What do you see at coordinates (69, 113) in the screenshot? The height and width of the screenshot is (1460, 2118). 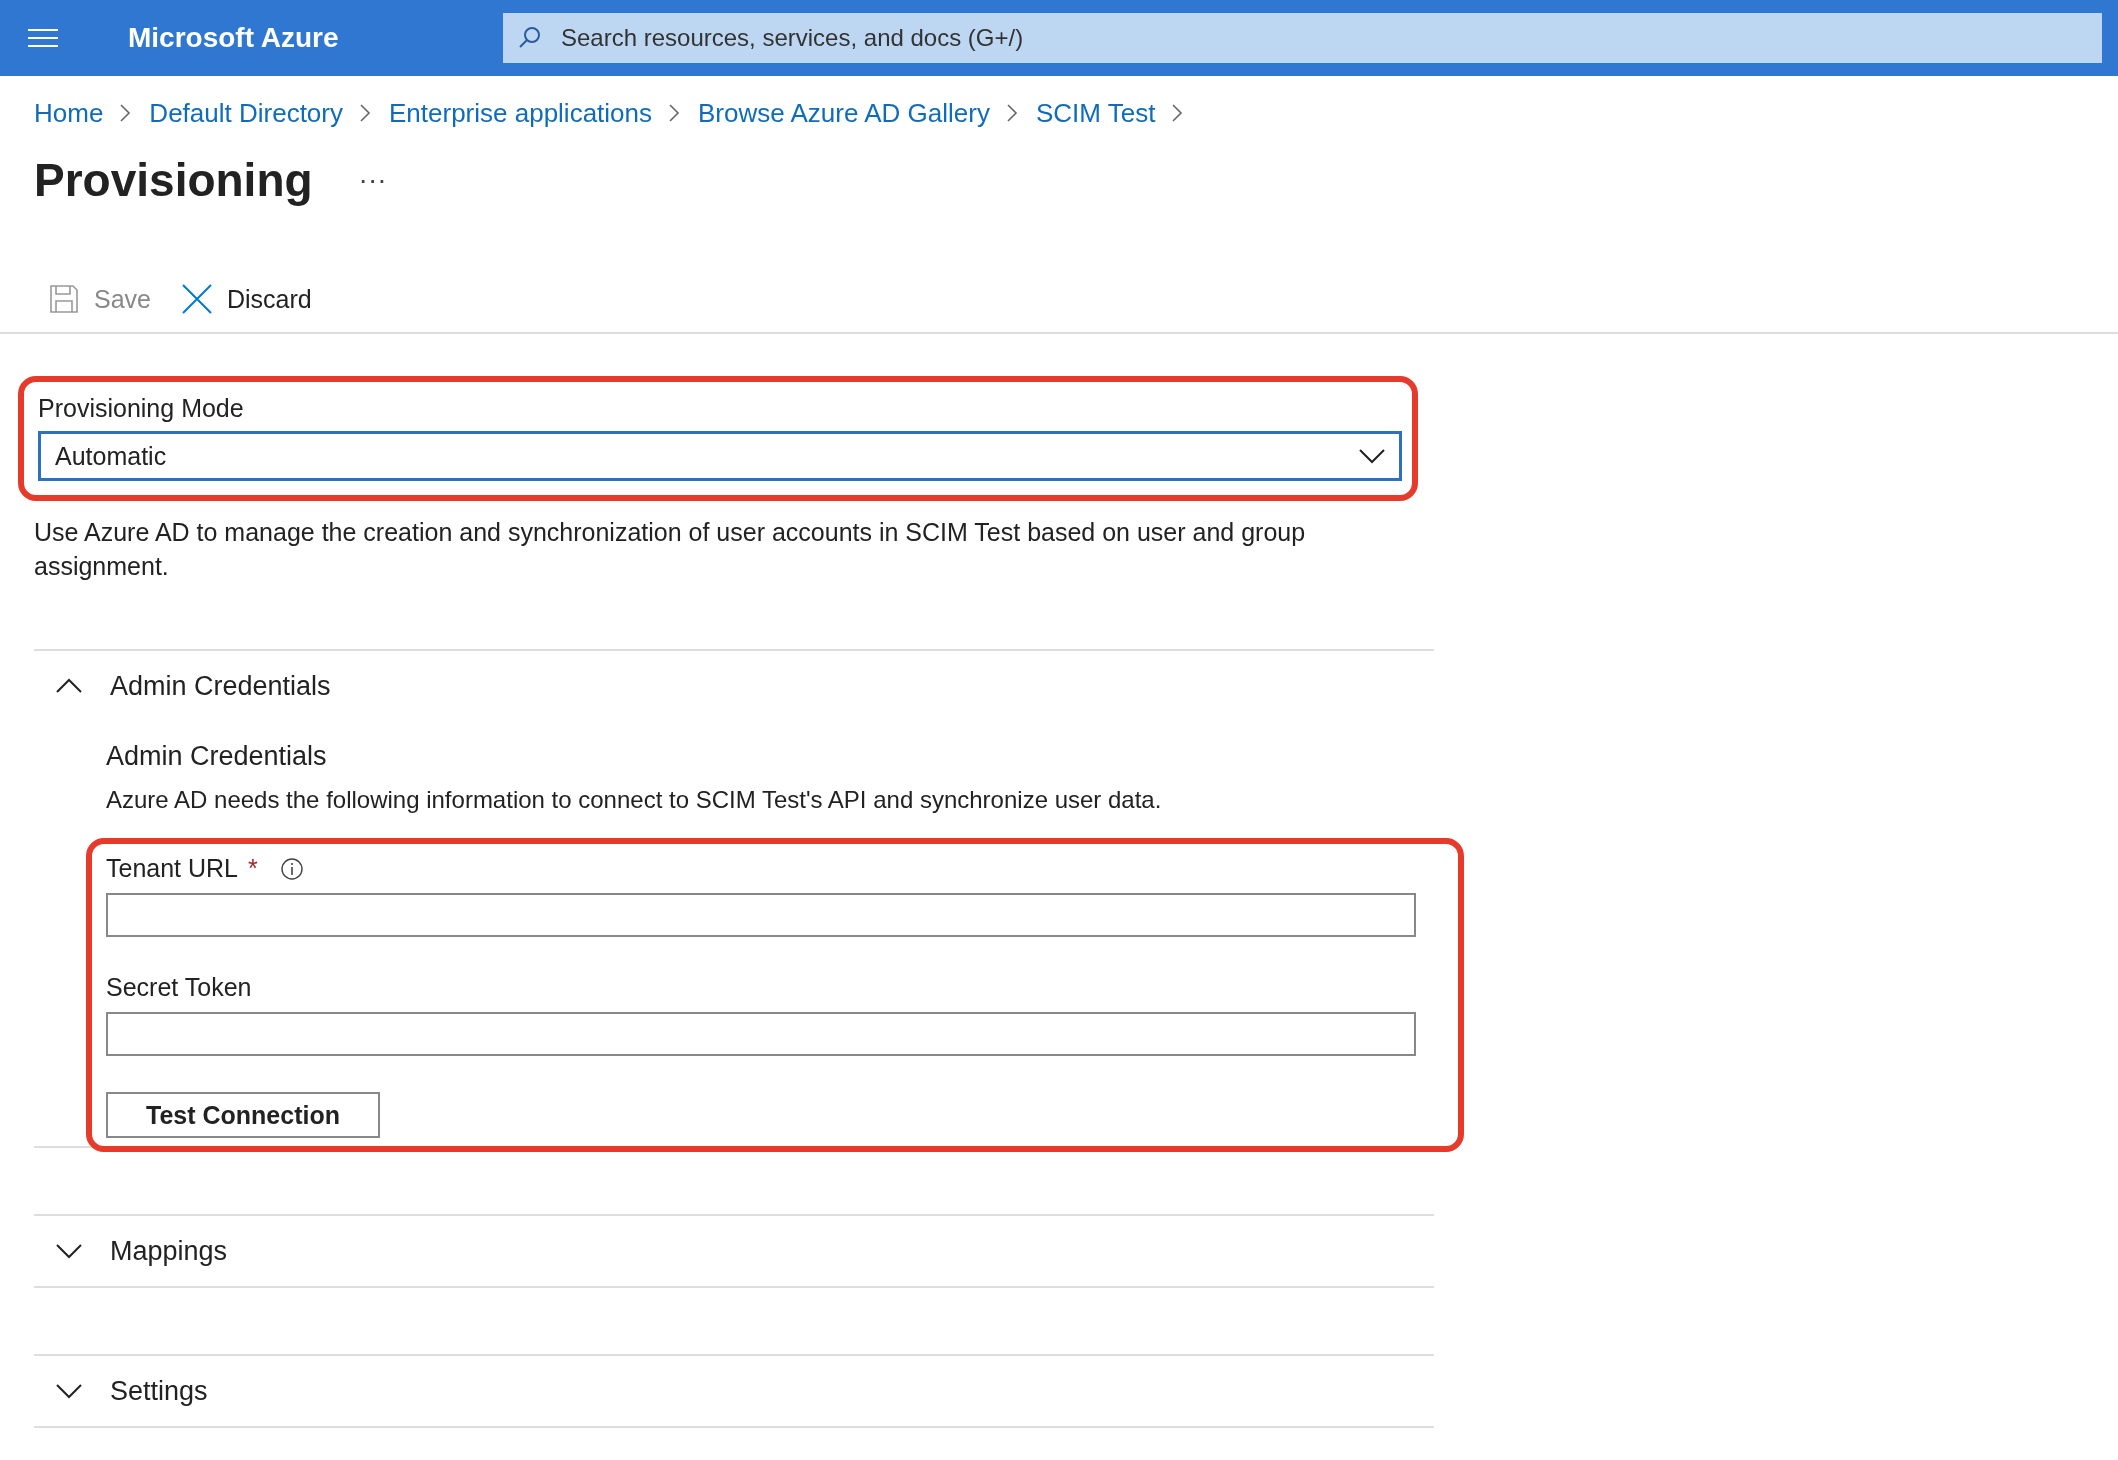 I see `breadcrumb-link: Home` at bounding box center [69, 113].